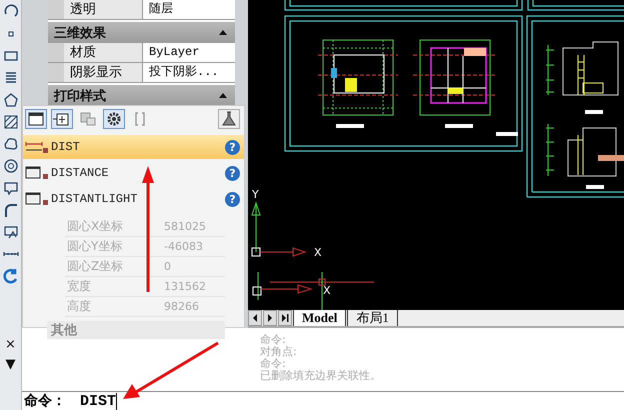 The height and width of the screenshot is (410, 624). What do you see at coordinates (285, 318) in the screenshot?
I see `last-page-icon` at bounding box center [285, 318].